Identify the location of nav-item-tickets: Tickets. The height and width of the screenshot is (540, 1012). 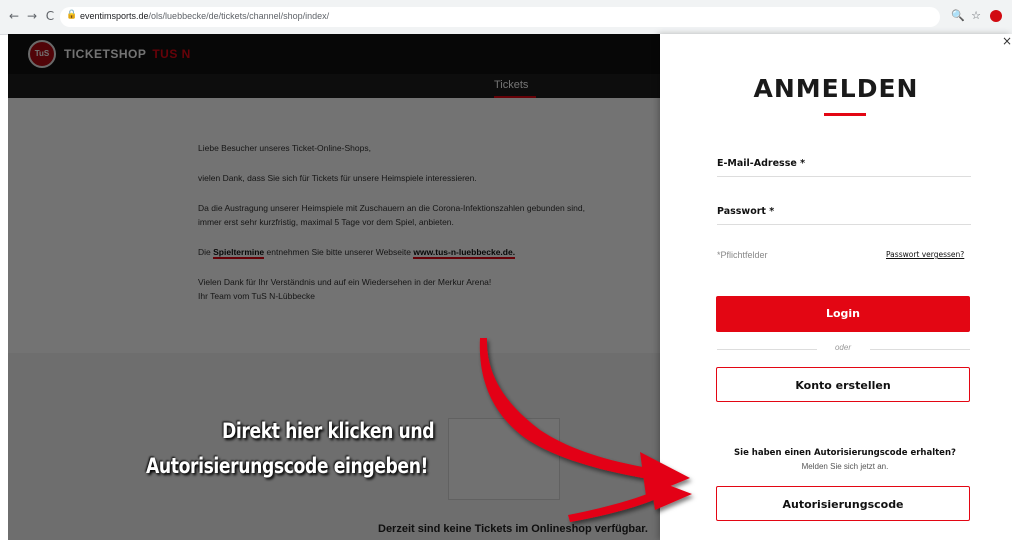
(511, 85).